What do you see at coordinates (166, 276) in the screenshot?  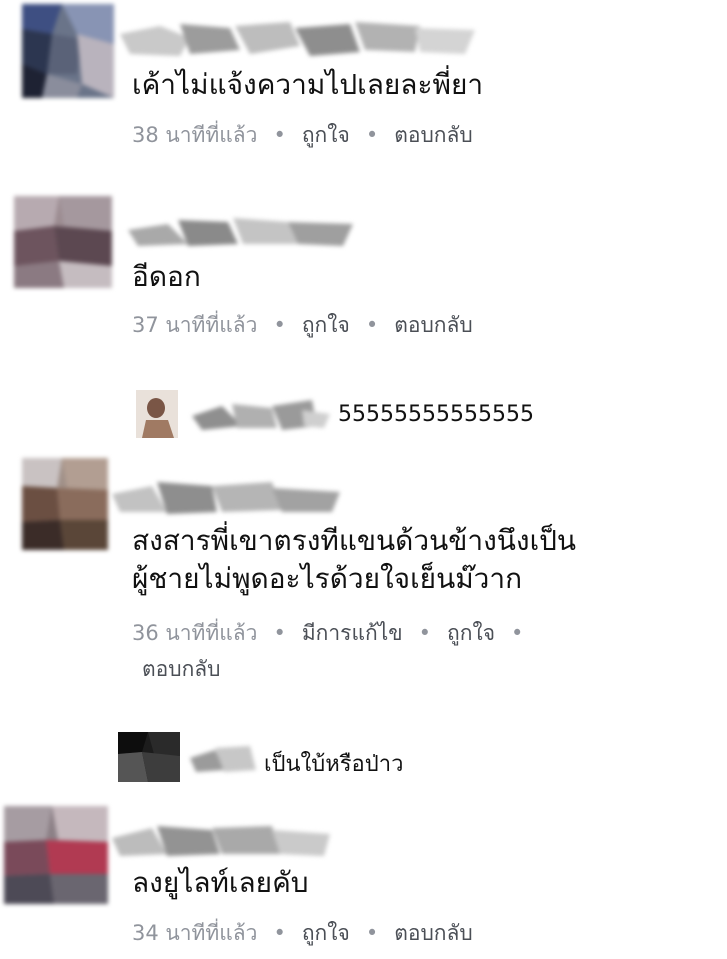 I see `comment-text: อีดอก` at bounding box center [166, 276].